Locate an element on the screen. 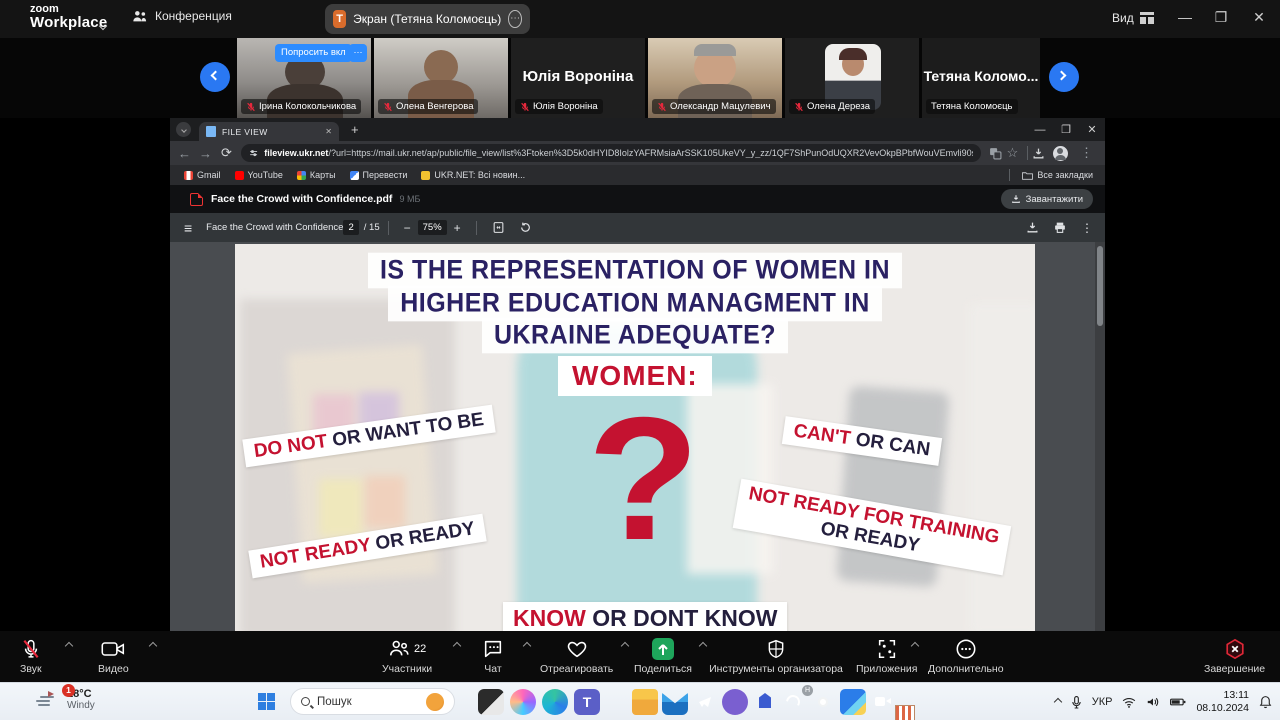  react-chevron is located at coordinates (625, 646).